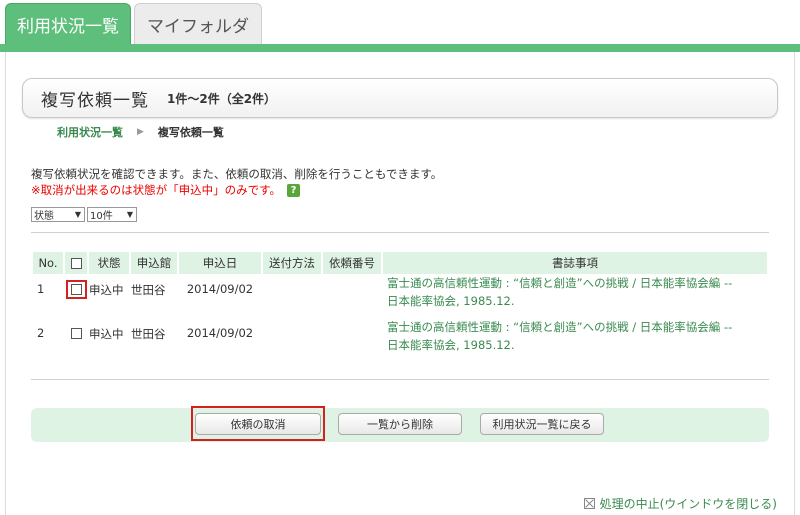 This screenshot has width=800, height=515. I want to click on close-window-link: 処理の中止(ウインドウを閉じる), so click(680, 503).